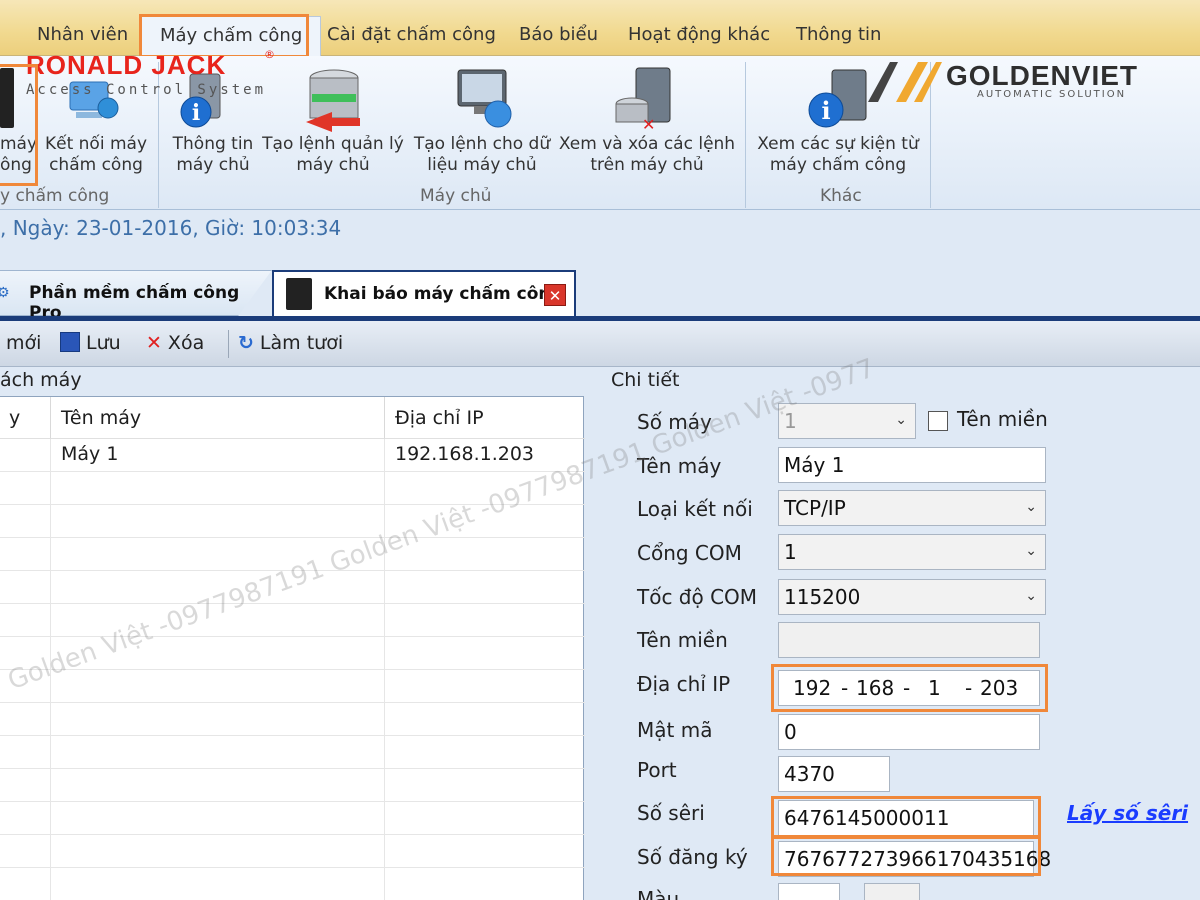 This screenshot has width=1200, height=900. What do you see at coordinates (809, 891) in the screenshot?
I see `mau-input` at bounding box center [809, 891].